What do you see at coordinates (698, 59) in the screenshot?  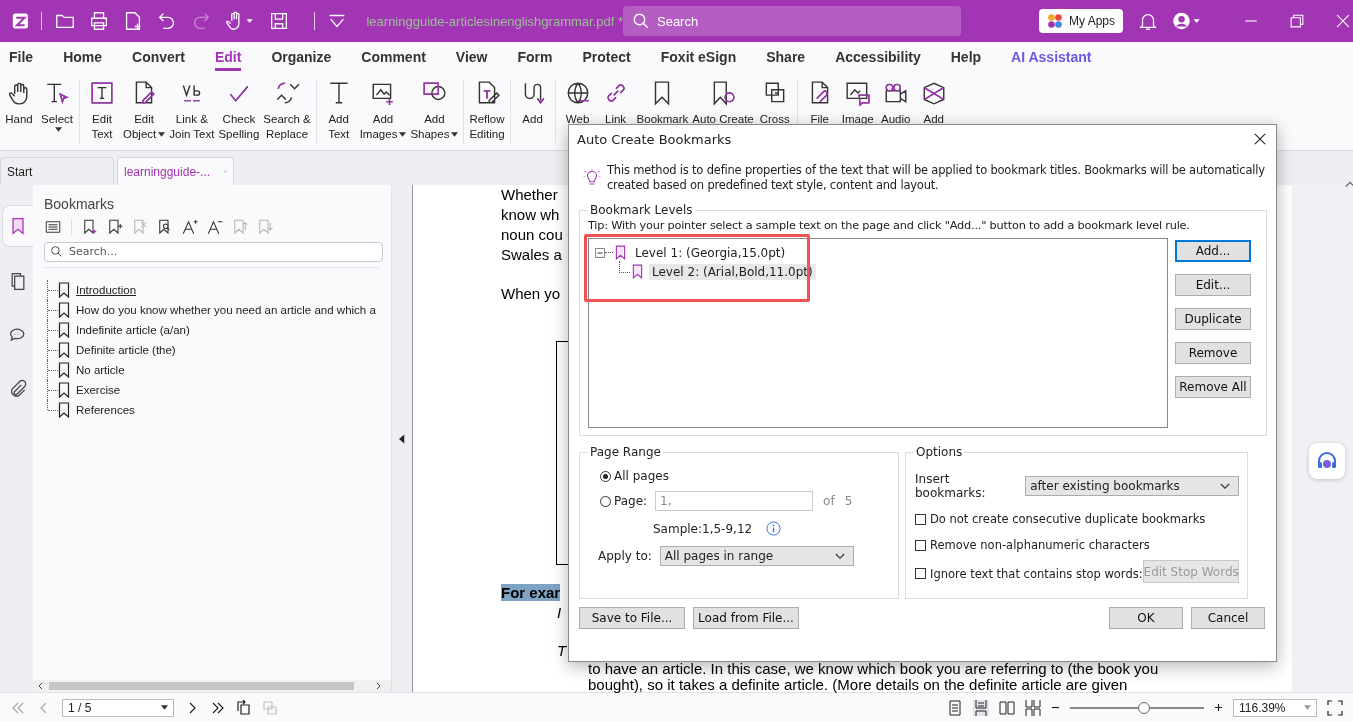 I see `menu-tab: Foxit eSign` at bounding box center [698, 59].